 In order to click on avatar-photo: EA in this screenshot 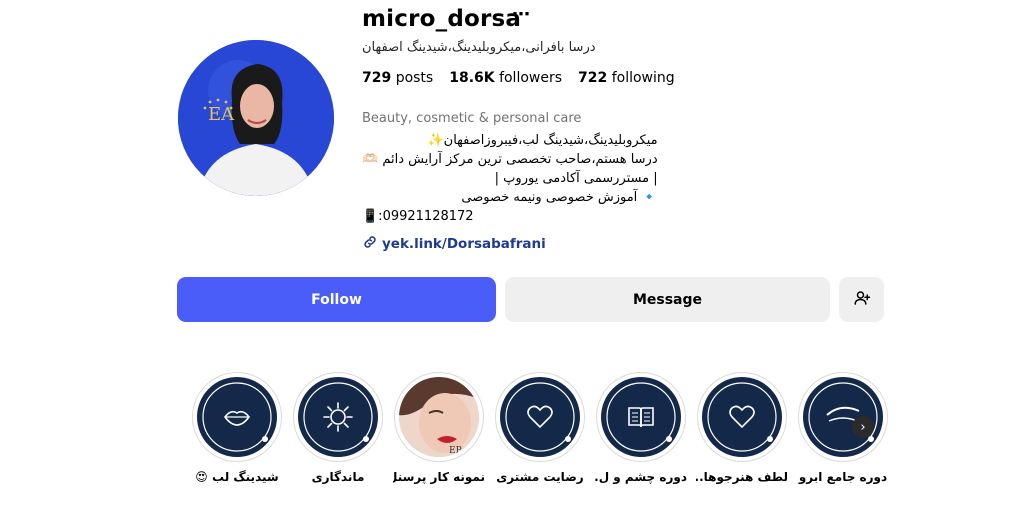, I will do `click(256, 118)`.